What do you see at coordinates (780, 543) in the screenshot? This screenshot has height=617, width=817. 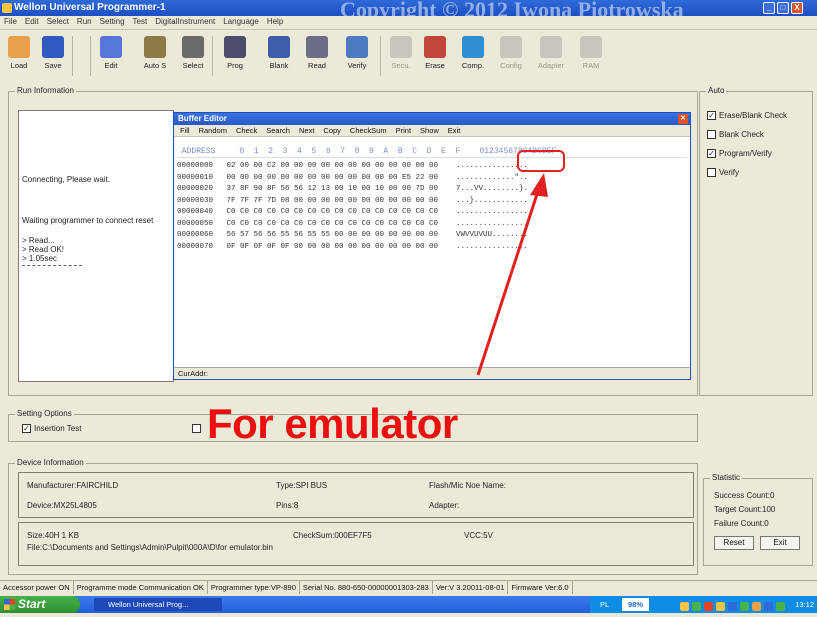 I see `exit-button: Exit` at bounding box center [780, 543].